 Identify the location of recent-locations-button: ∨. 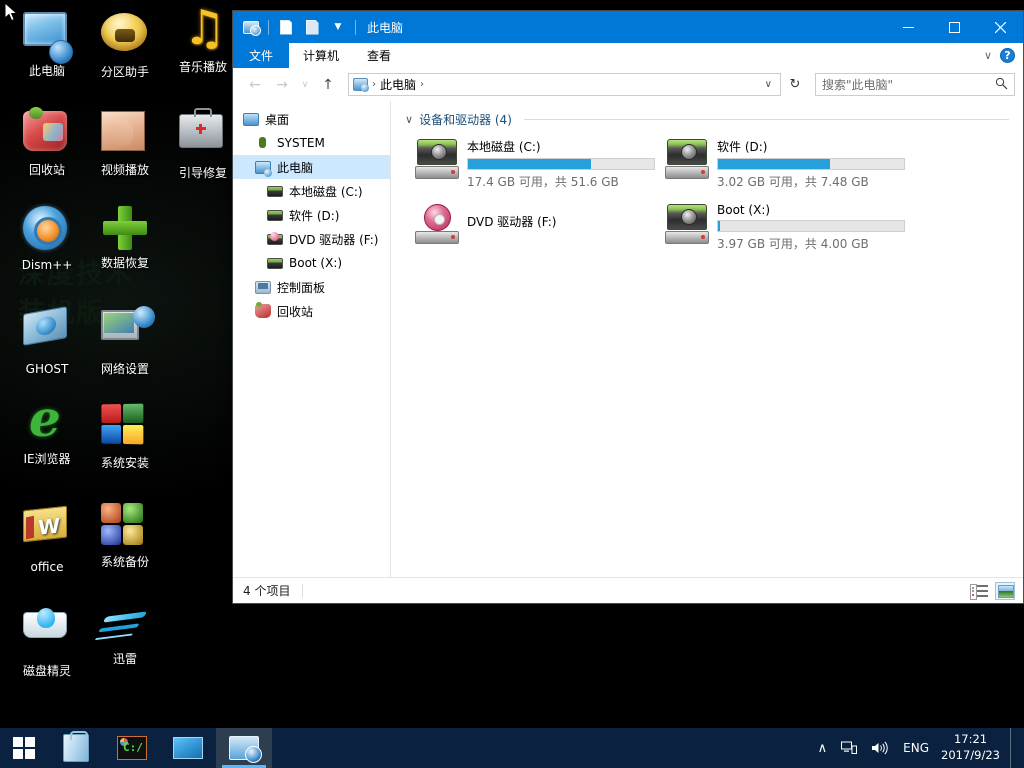
(305, 85).